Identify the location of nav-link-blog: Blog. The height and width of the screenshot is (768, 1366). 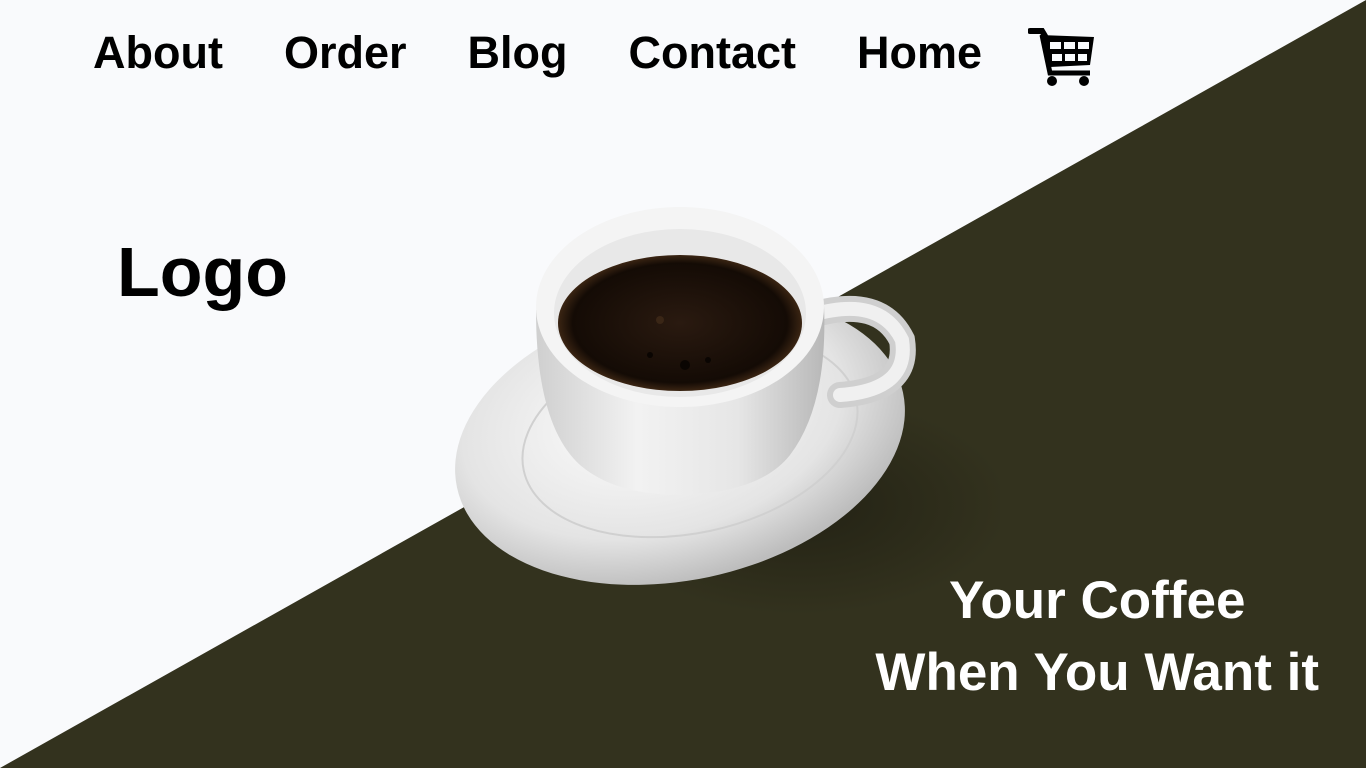
(518, 52).